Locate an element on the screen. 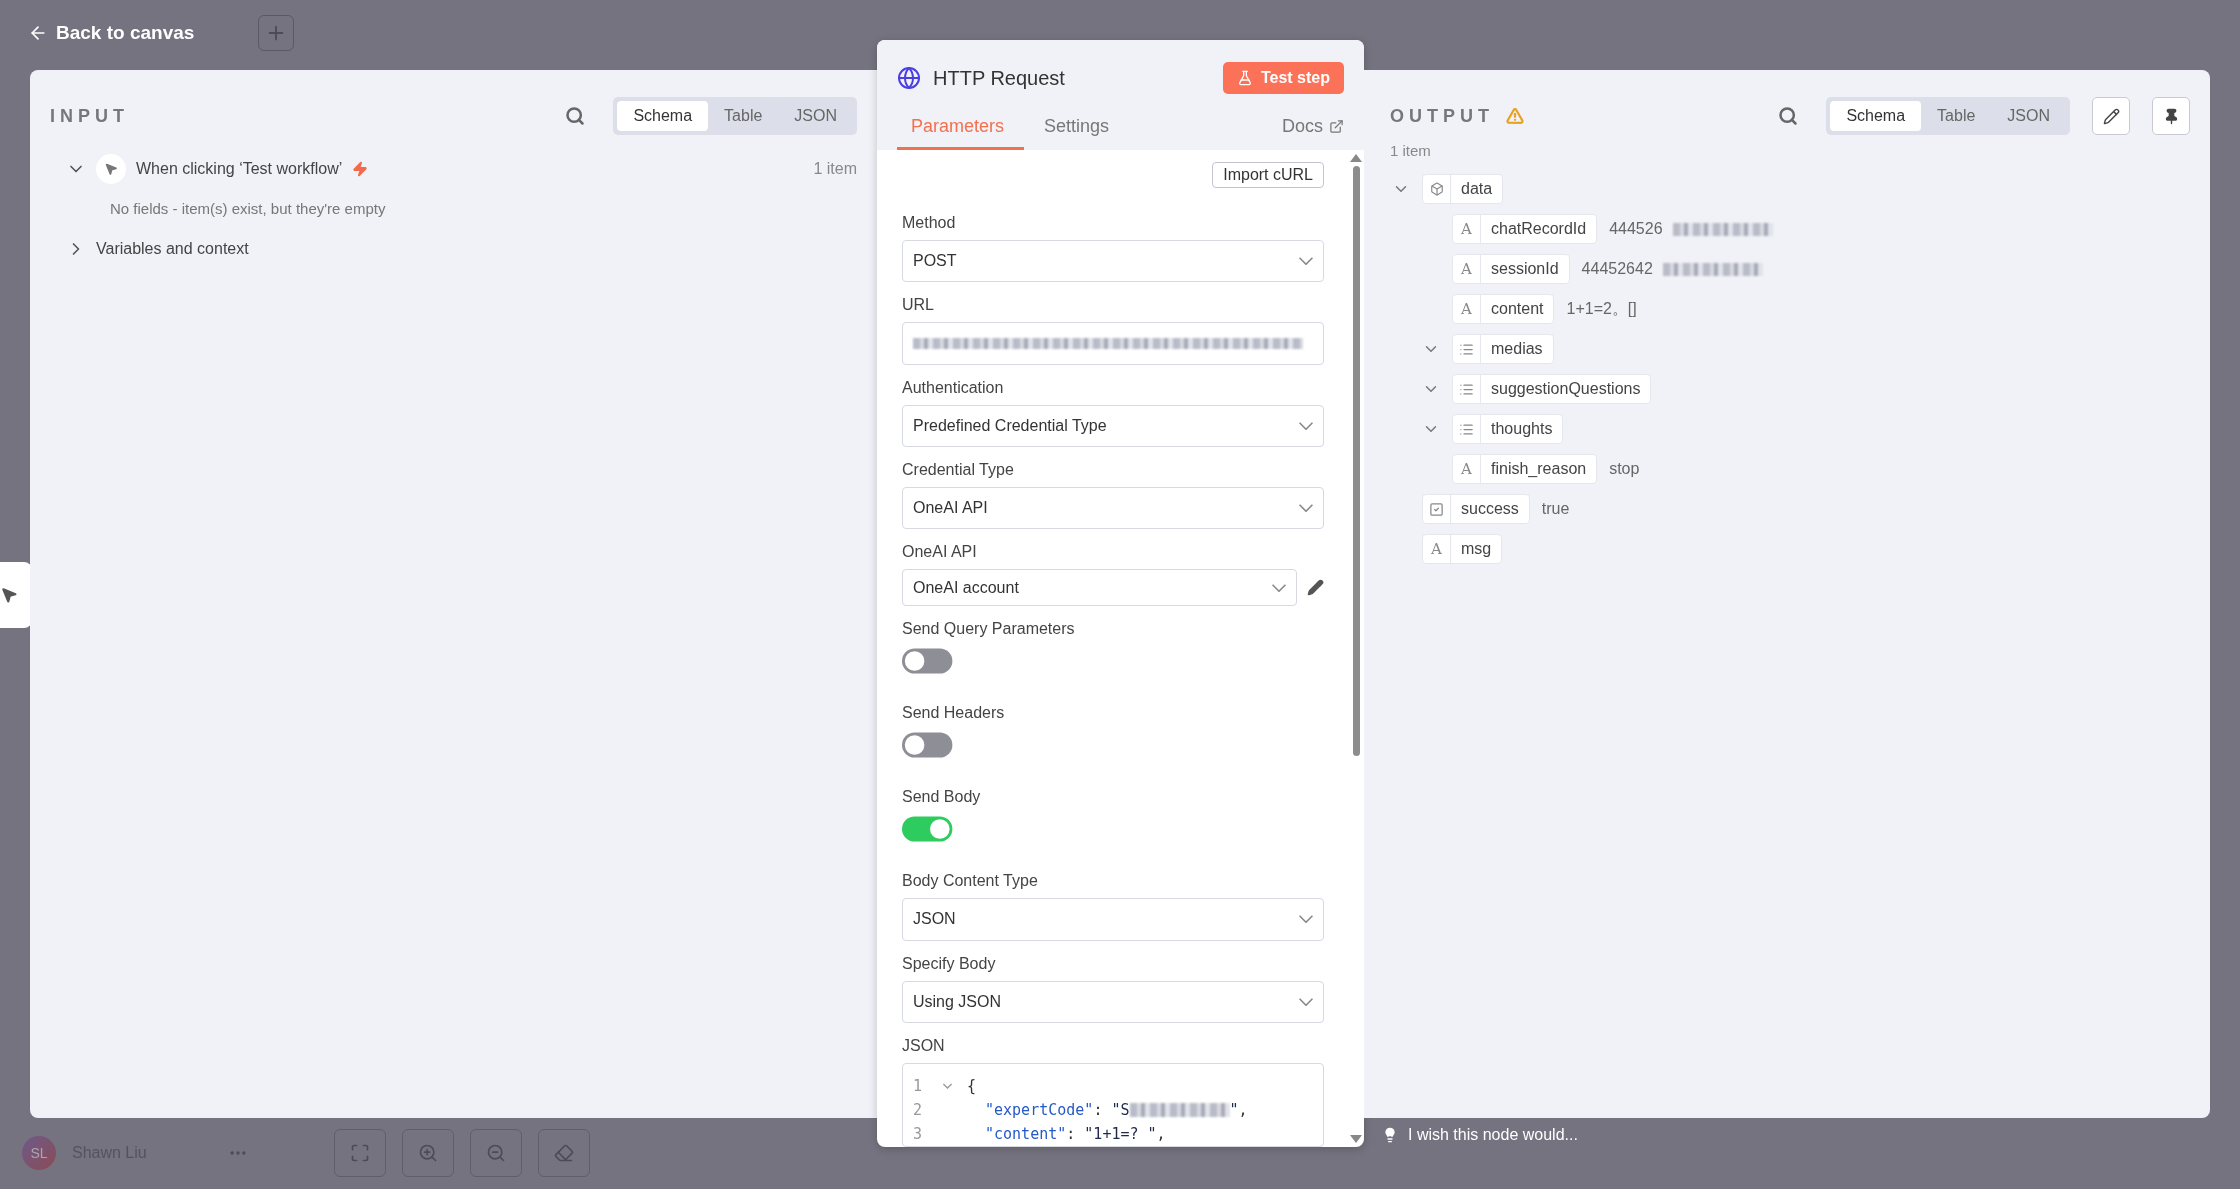 The image size is (2240, 1189). field-value: stop is located at coordinates (1624, 469).